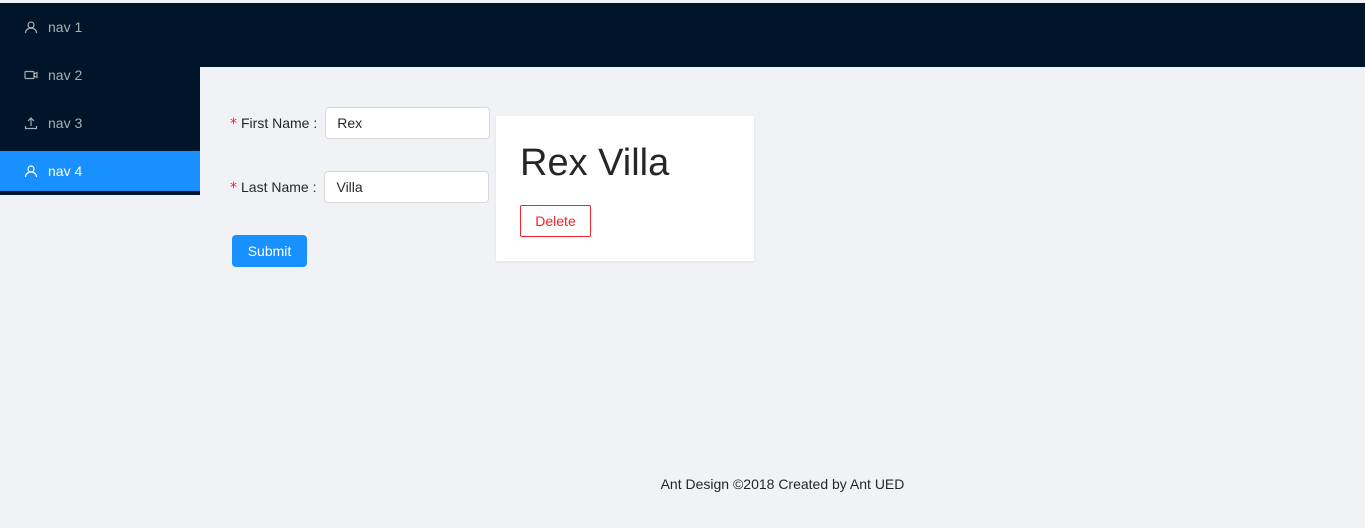  Describe the element at coordinates (100, 75) in the screenshot. I see `sidebar-item-nav-2: nav 2` at that location.